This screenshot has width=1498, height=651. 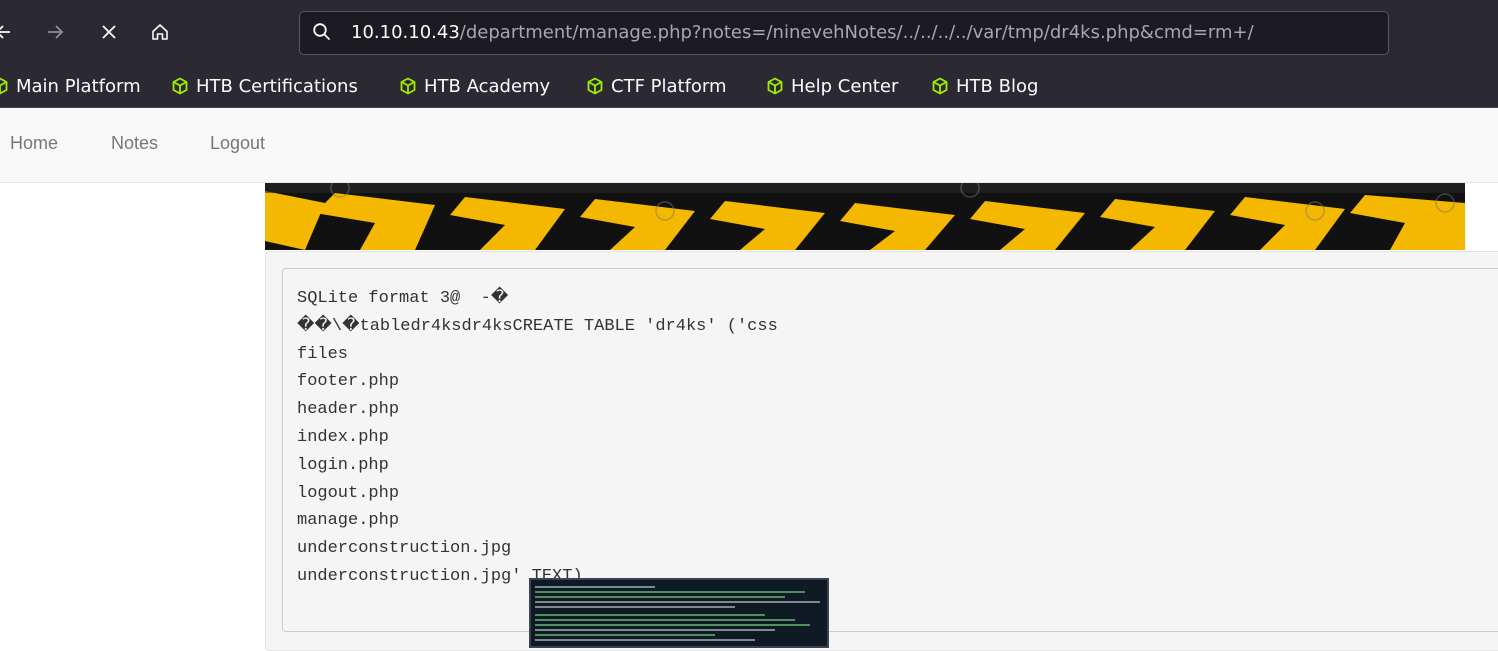 I want to click on bookmark-main-platform: Main Platform, so click(x=70, y=86).